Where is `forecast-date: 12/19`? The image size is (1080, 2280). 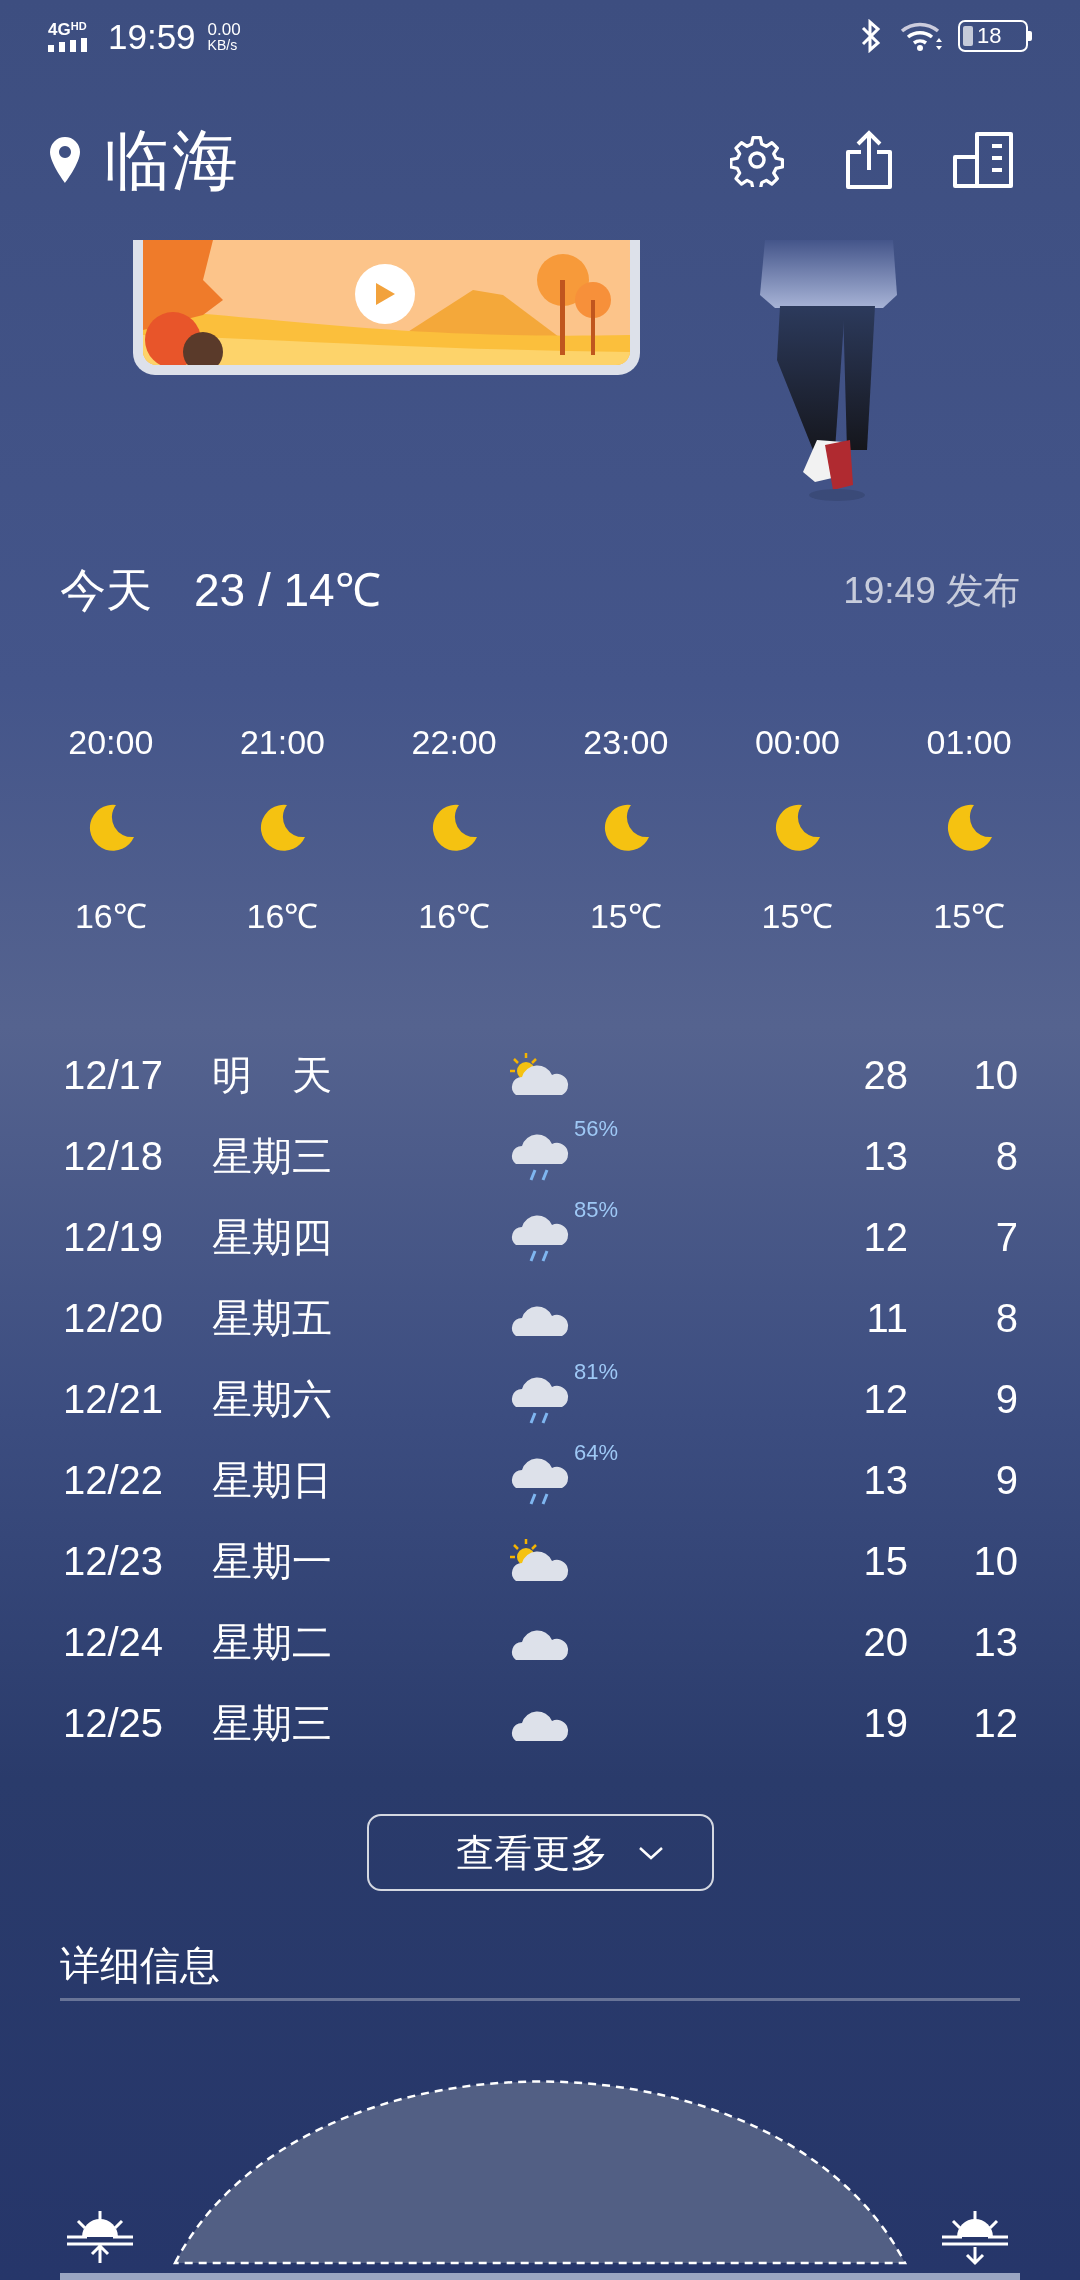 forecast-date: 12/19 is located at coordinates (114, 1236).